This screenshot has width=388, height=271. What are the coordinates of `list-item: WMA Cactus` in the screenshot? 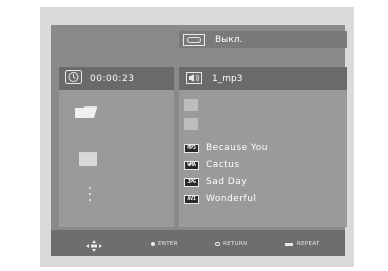 It's located at (212, 165).